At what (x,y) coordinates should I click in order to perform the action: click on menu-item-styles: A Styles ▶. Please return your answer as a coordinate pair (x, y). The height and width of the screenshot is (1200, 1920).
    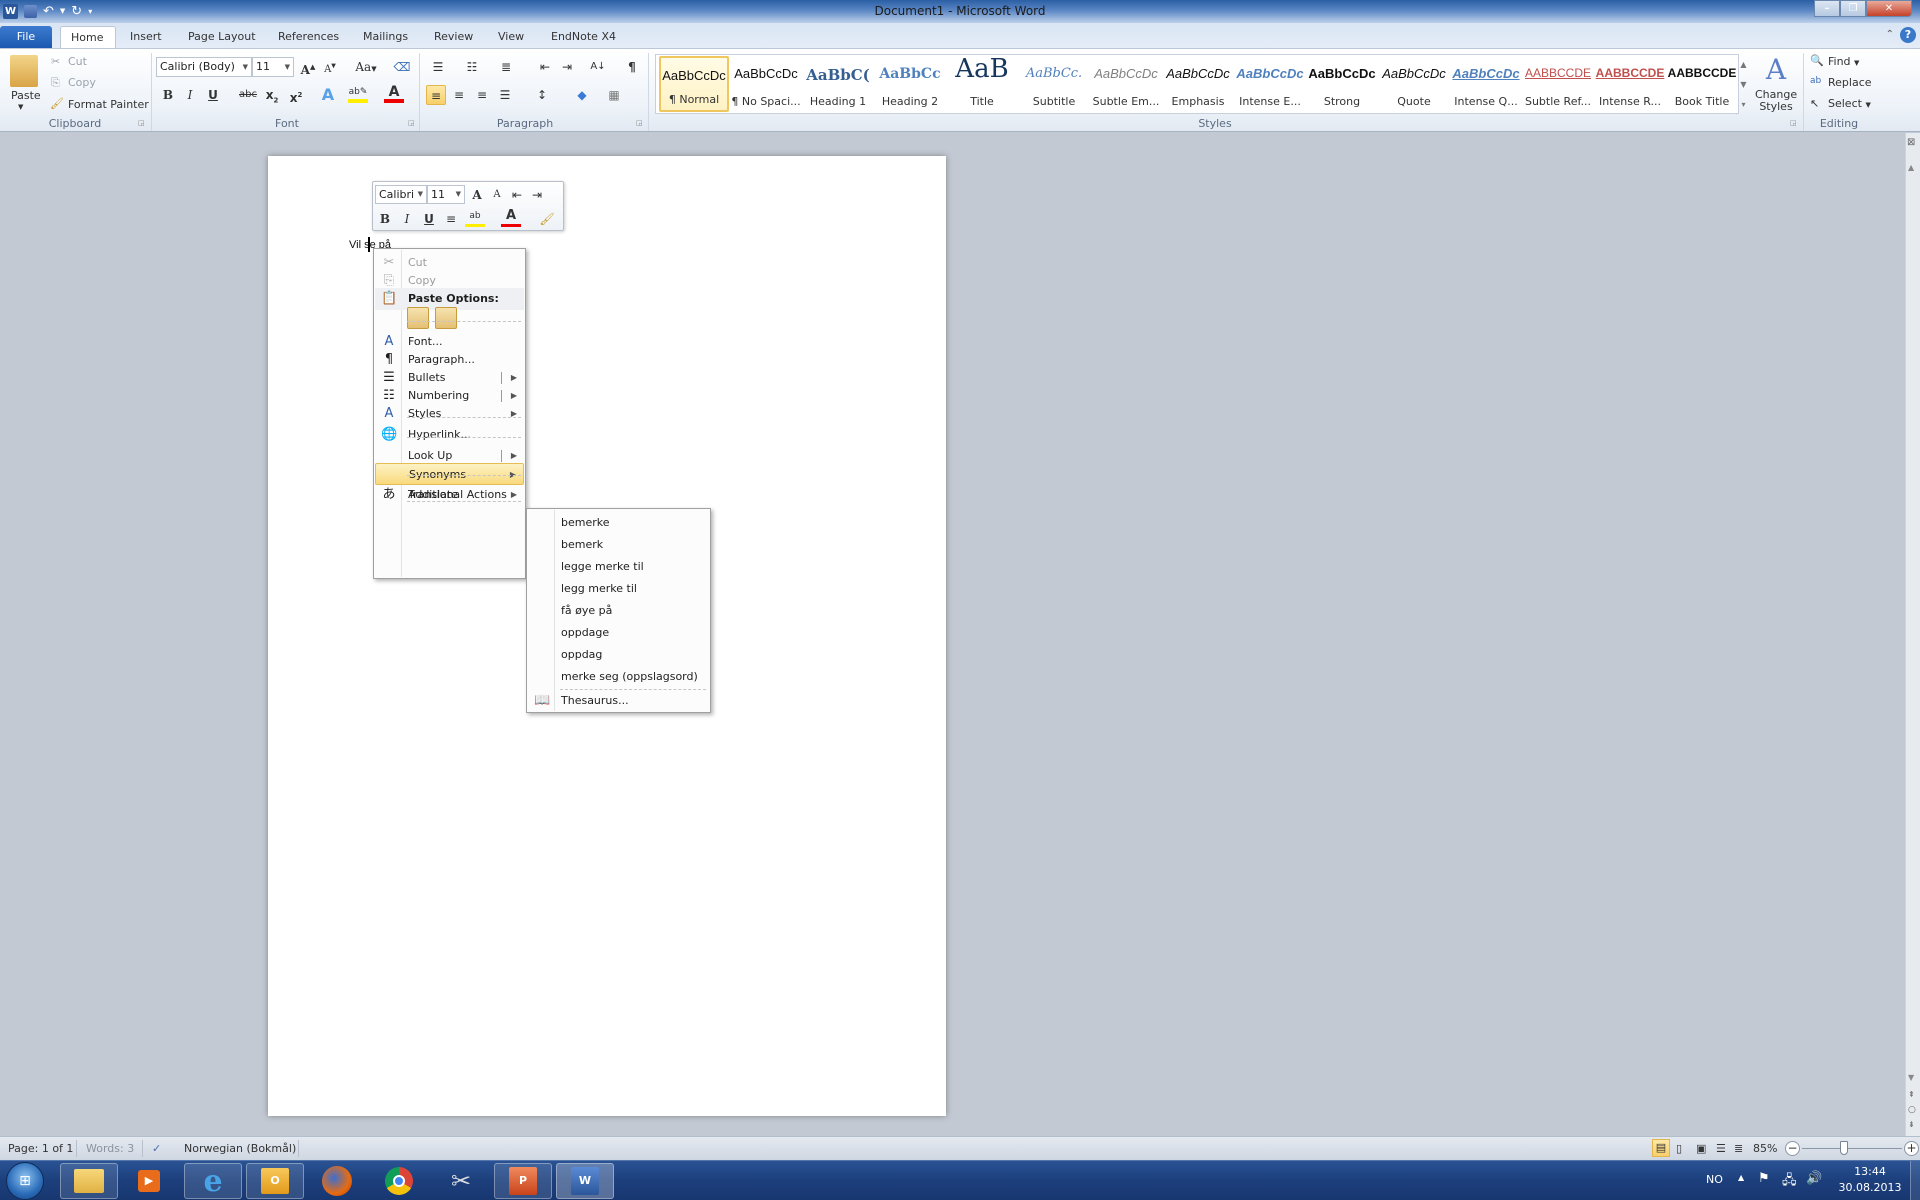
    Looking at the image, I should click on (449, 414).